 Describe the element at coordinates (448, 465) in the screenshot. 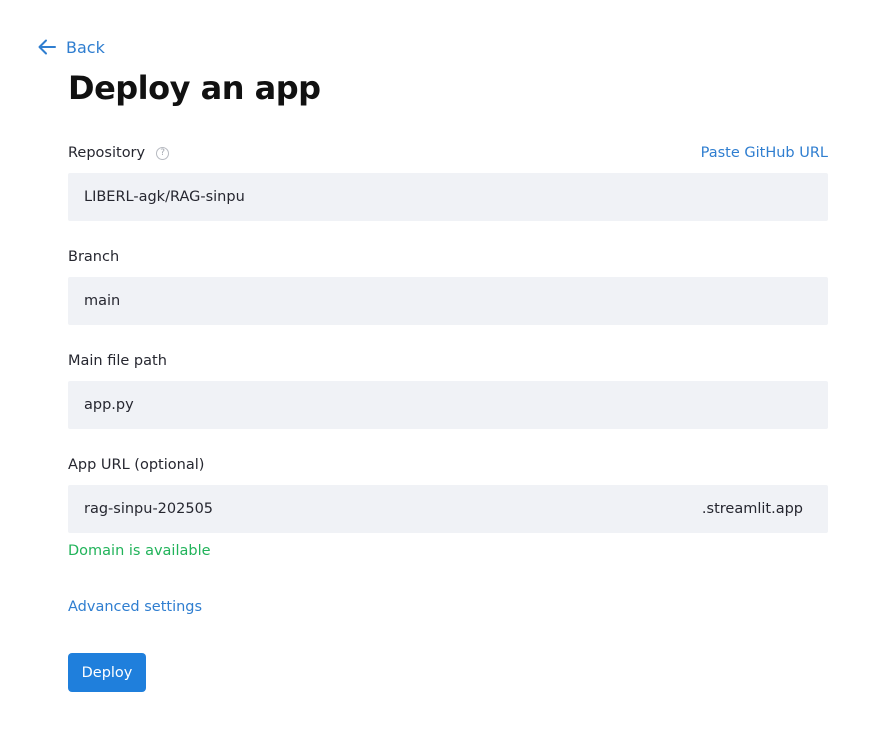

I see `app-url-label-row: App URL (optional)` at that location.